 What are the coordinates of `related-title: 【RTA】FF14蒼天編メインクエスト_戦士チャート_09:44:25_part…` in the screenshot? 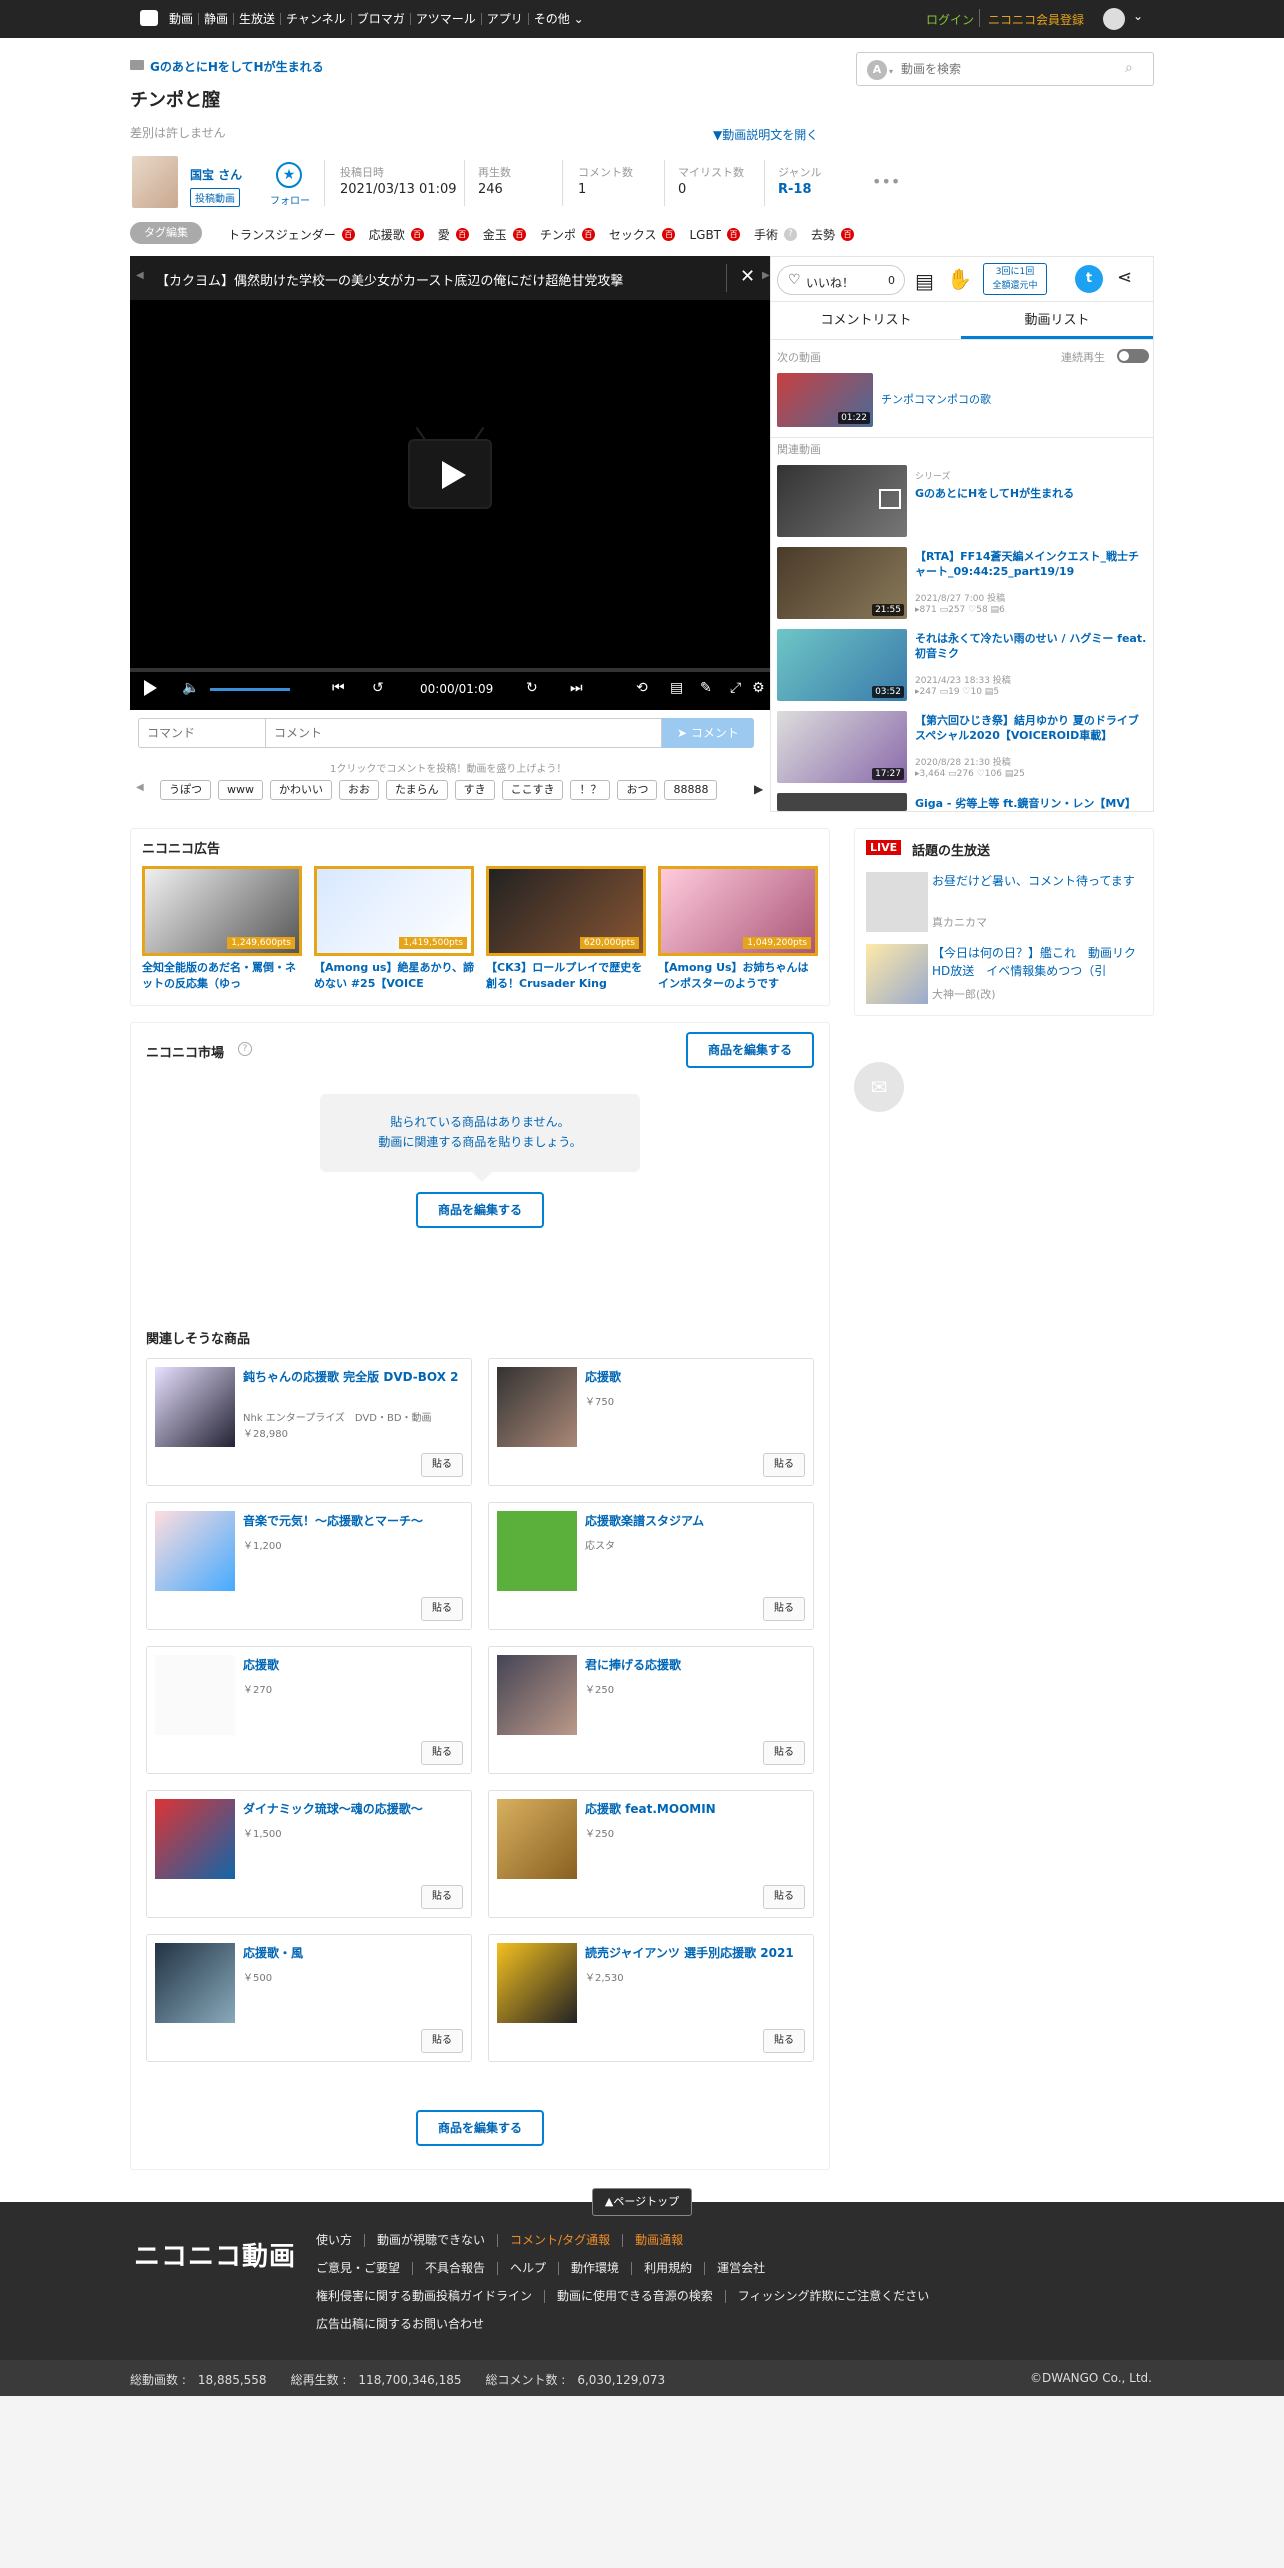 It's located at (1031, 564).